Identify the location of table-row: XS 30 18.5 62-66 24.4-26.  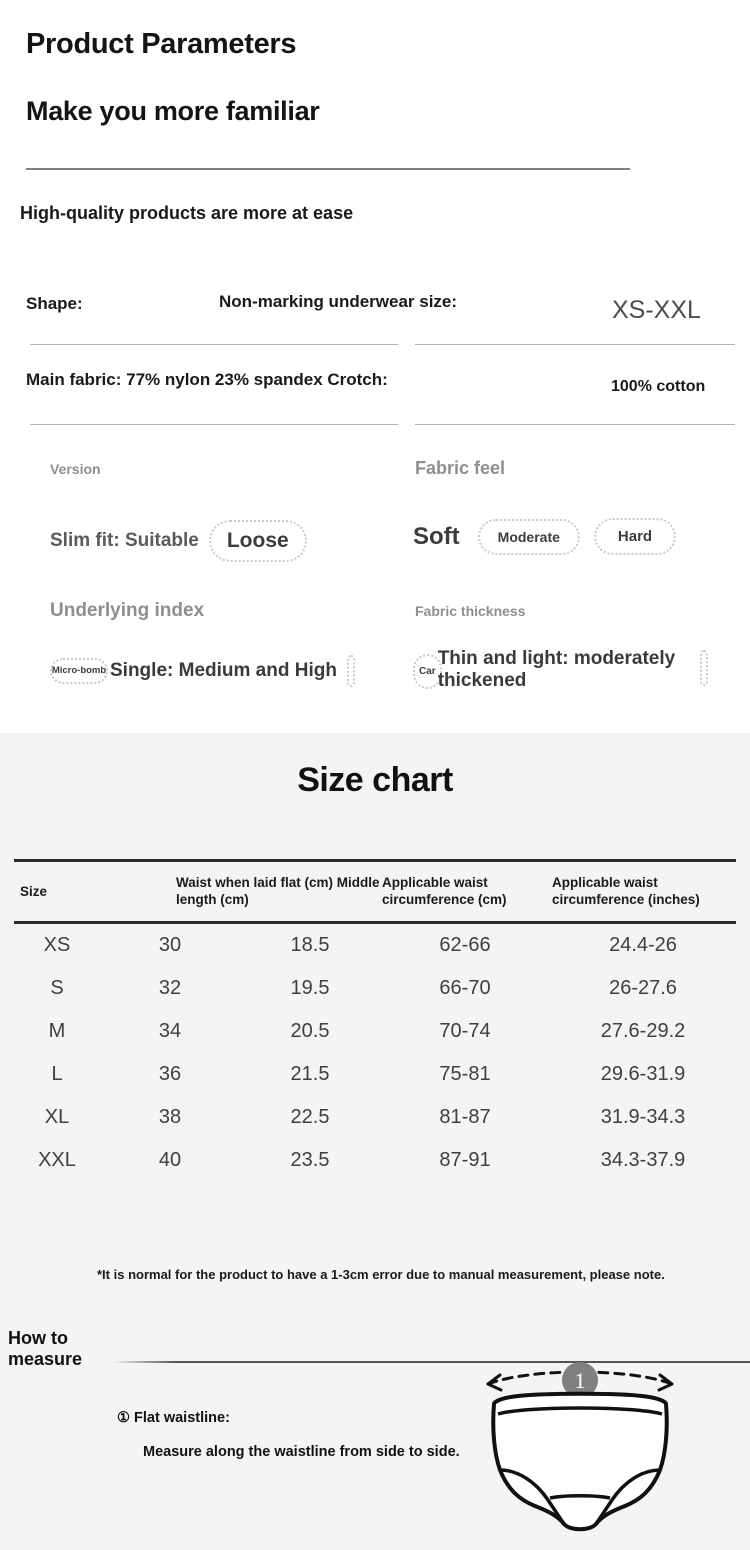
(375, 944).